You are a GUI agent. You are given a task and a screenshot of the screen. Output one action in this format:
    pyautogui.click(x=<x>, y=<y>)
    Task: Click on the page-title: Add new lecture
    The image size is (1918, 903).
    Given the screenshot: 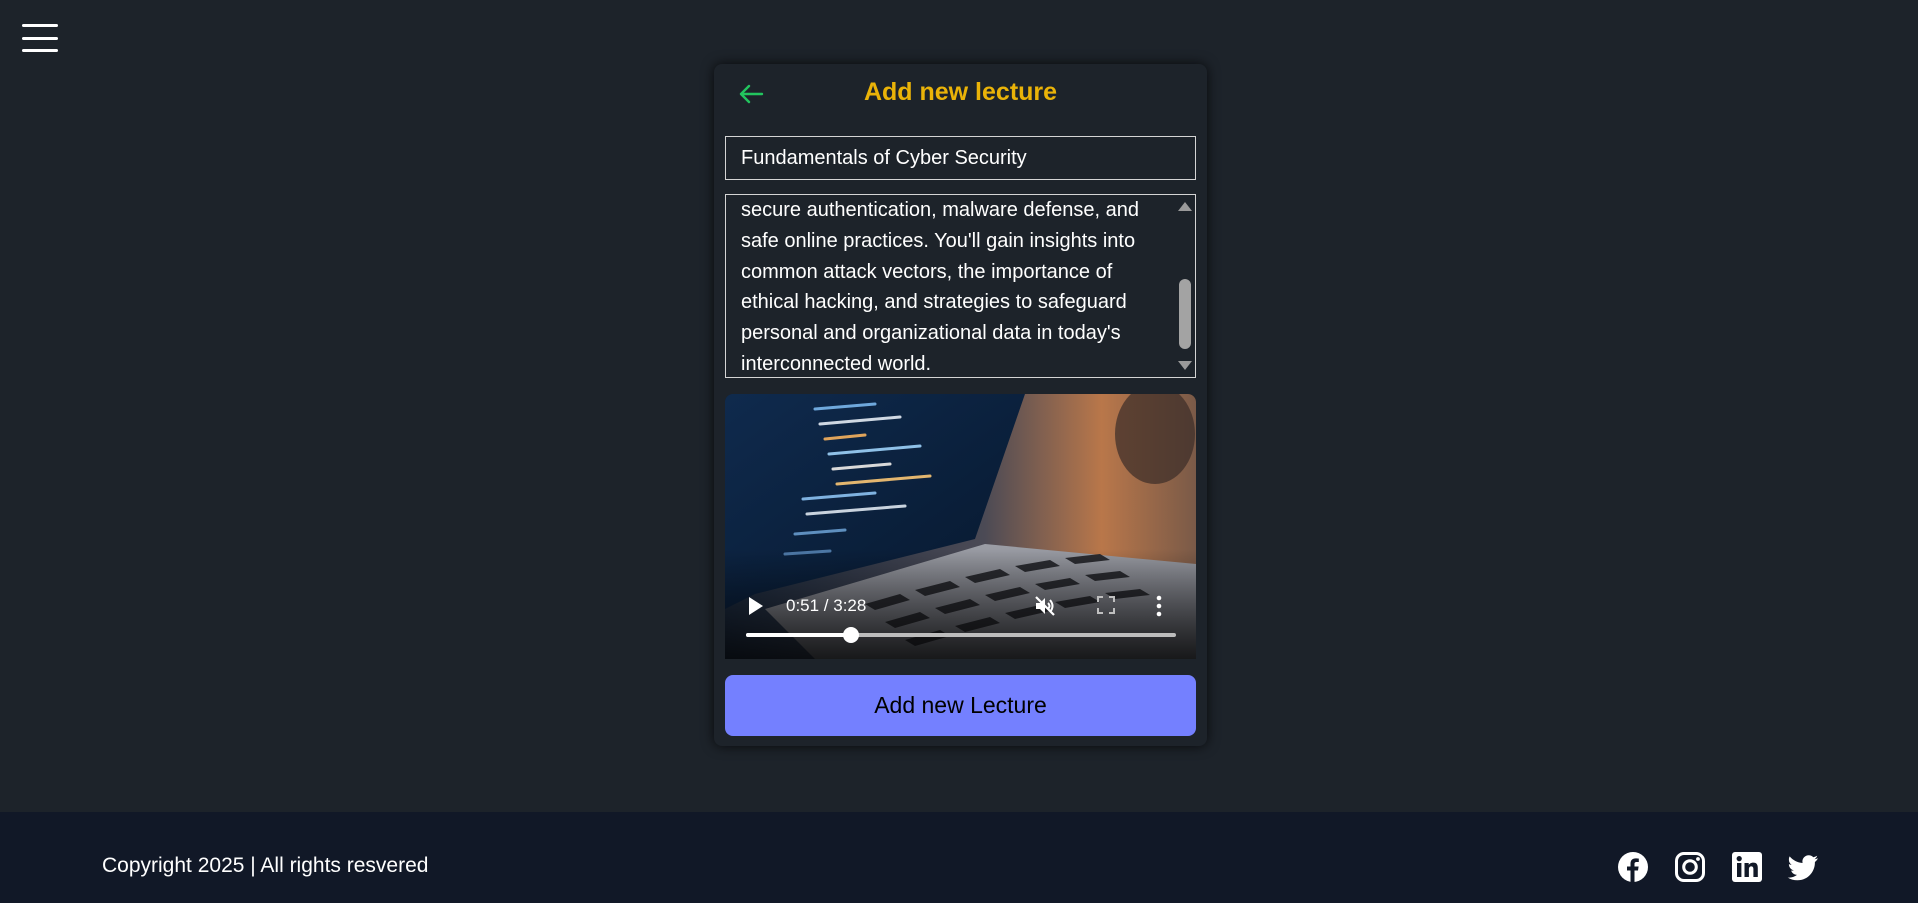 What is the action you would take?
    pyautogui.click(x=960, y=92)
    